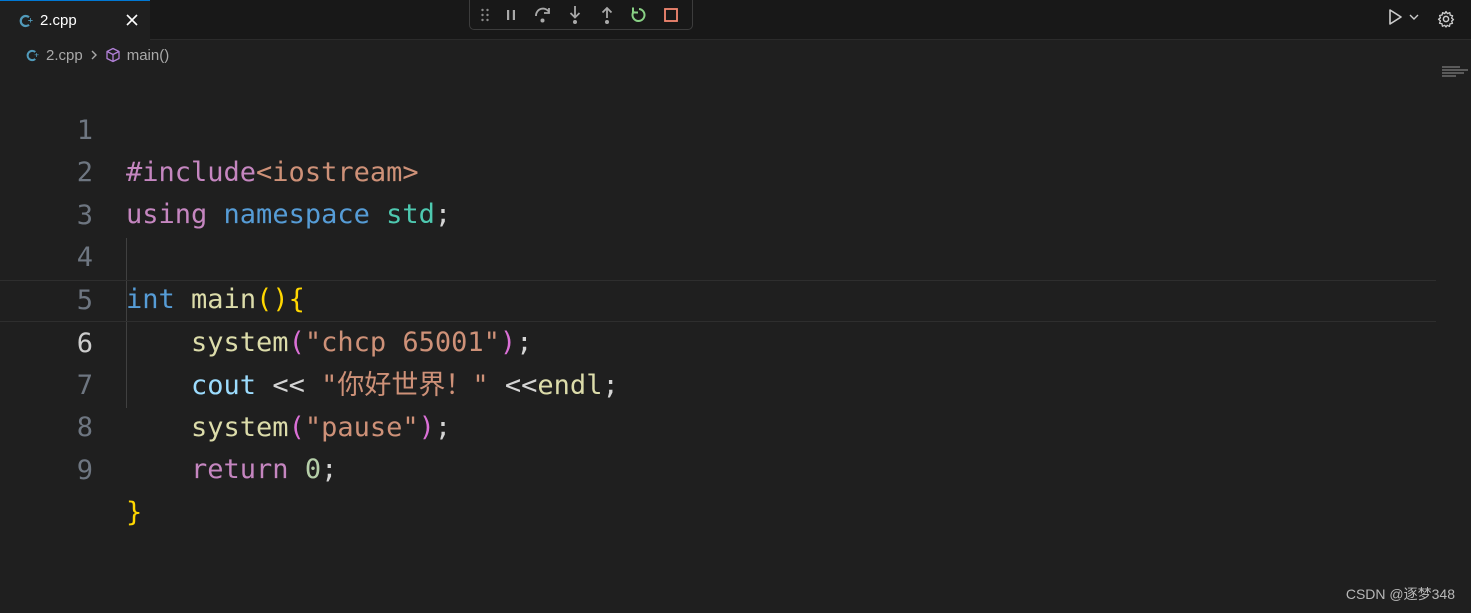 The image size is (1471, 613). Describe the element at coordinates (1400, 594) in the screenshot. I see `watermark: CSDN @逐梦348` at that location.